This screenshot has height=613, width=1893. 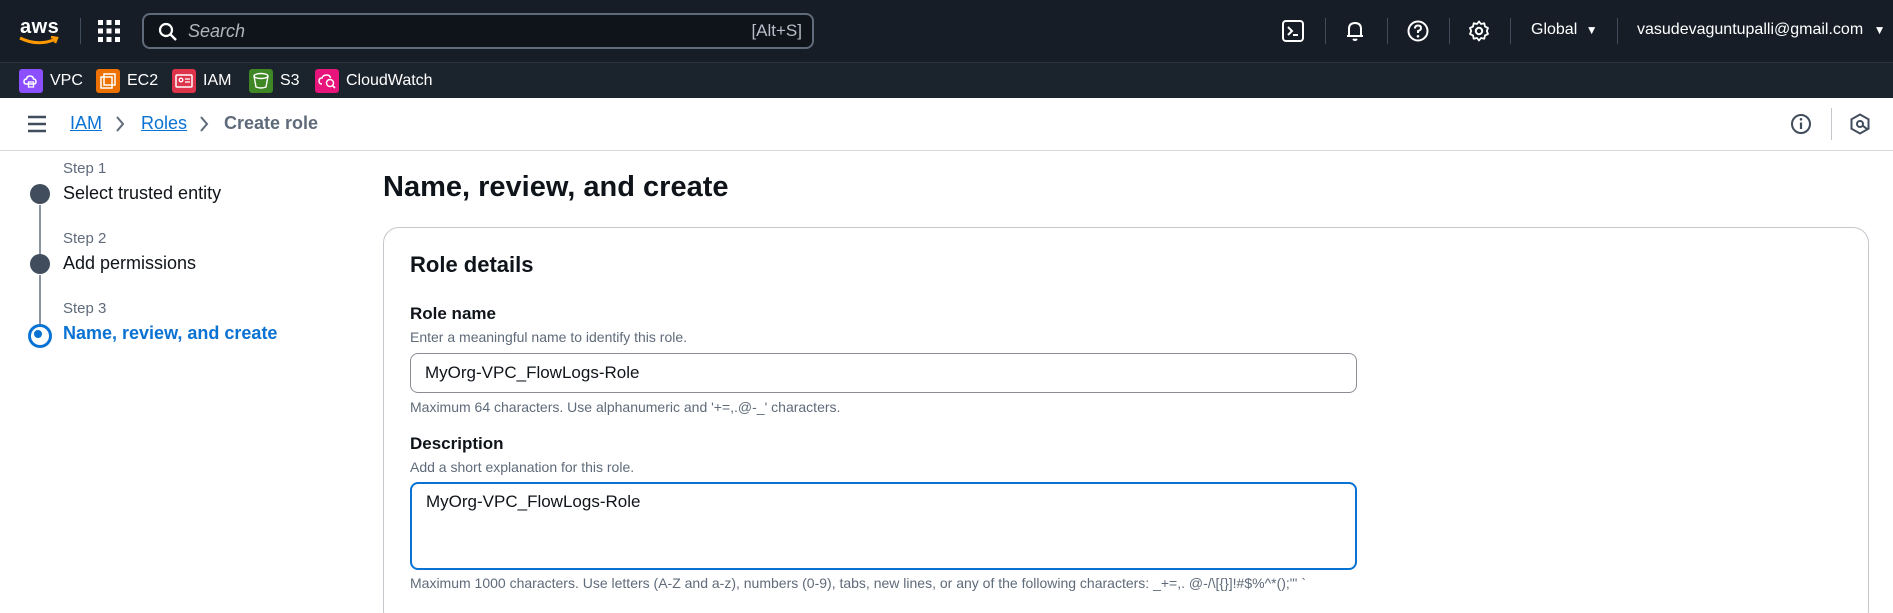 I want to click on cloudwatch-icon, so click(x=327, y=81).